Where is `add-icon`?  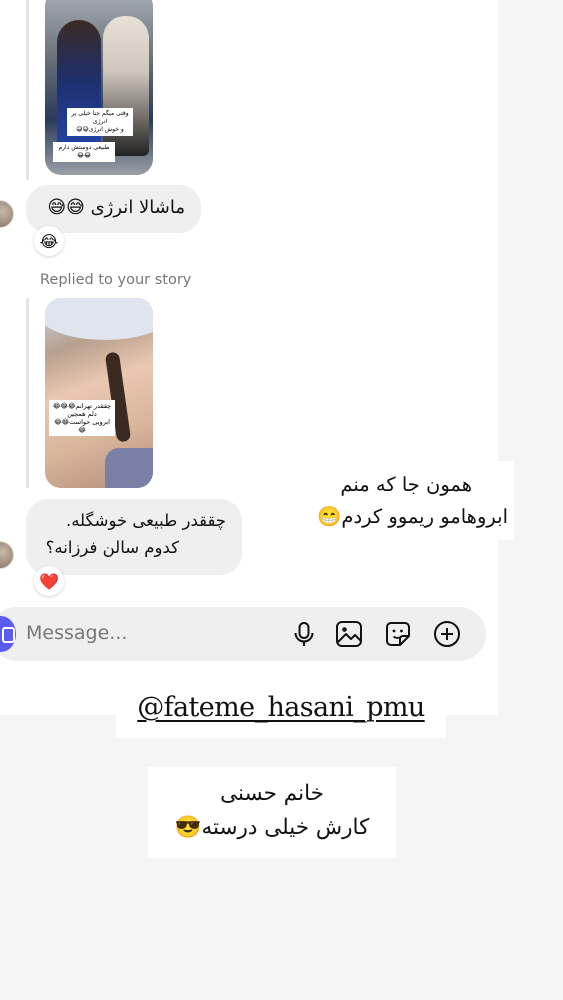
add-icon is located at coordinates (447, 634).